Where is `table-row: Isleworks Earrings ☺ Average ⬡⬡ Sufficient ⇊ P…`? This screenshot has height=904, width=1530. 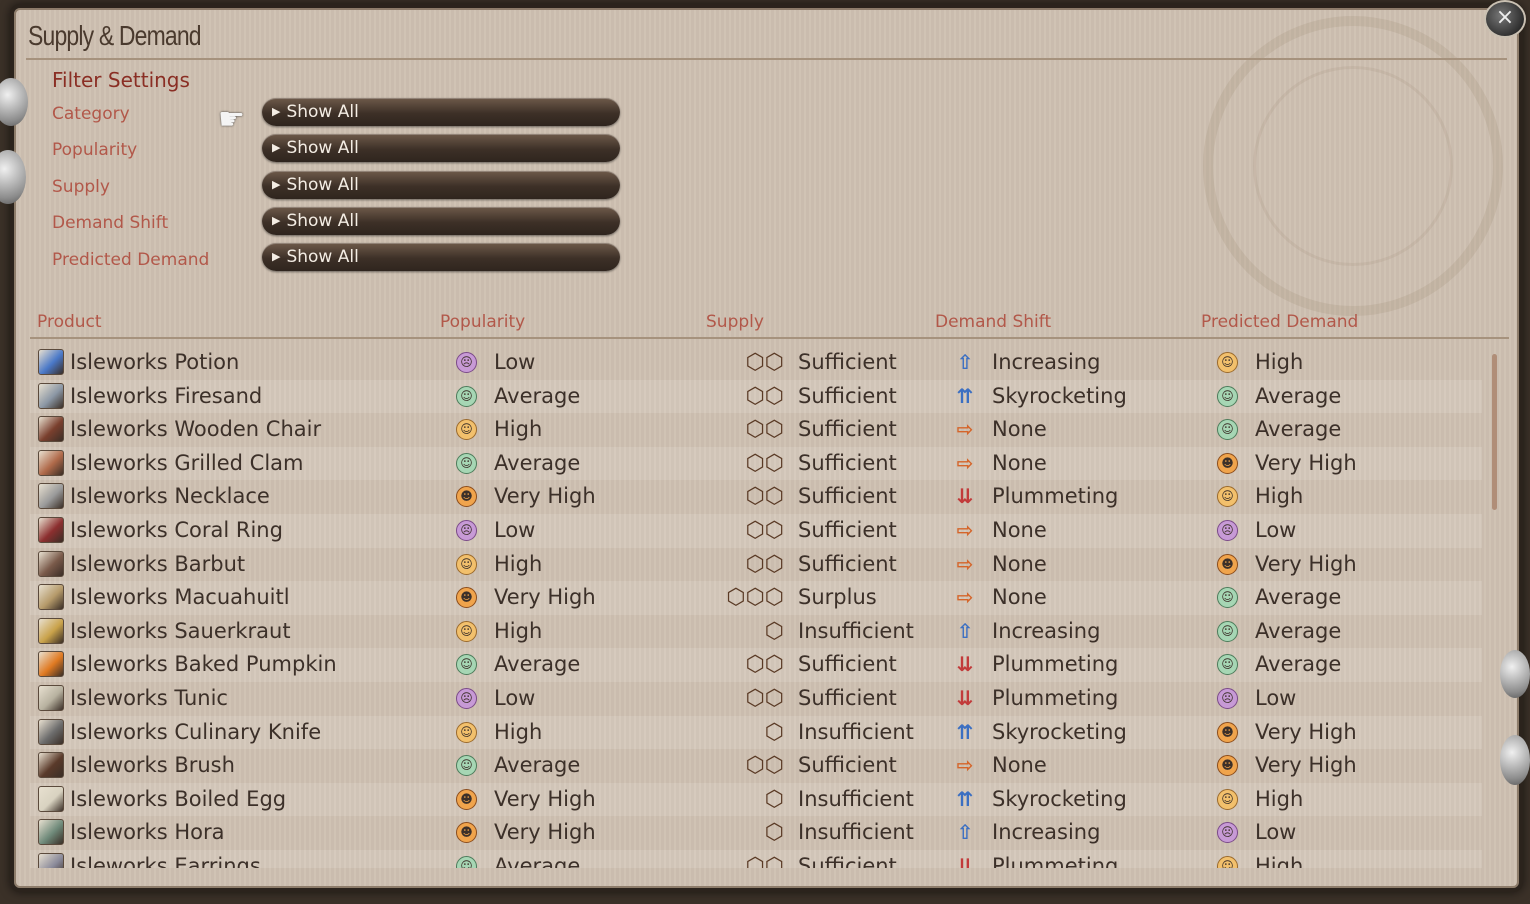
table-row: Isleworks Earrings ☺ Average ⬡⬡ Sufficient ⇊ P… is located at coordinates (756, 859).